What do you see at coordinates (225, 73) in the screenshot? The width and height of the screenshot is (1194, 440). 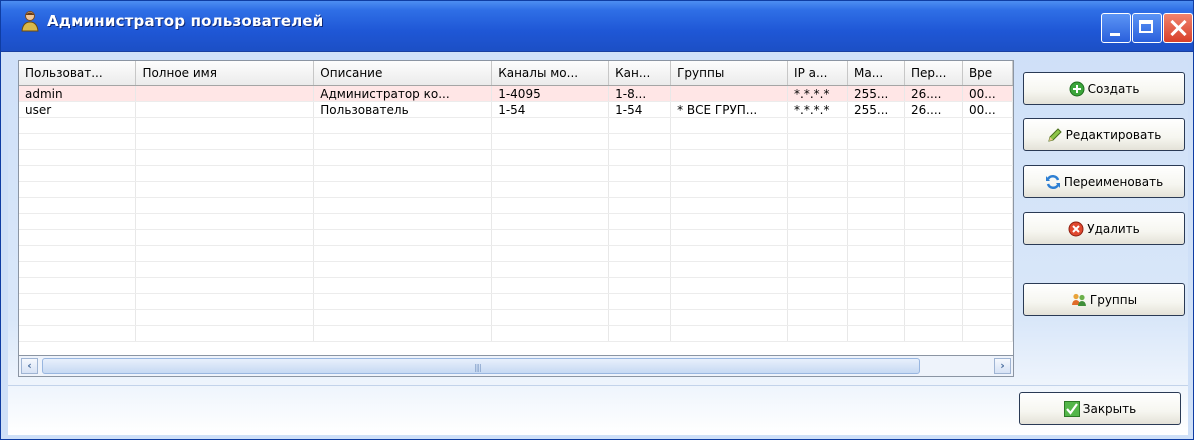 I see `col-header-fullname: Полное имя` at bounding box center [225, 73].